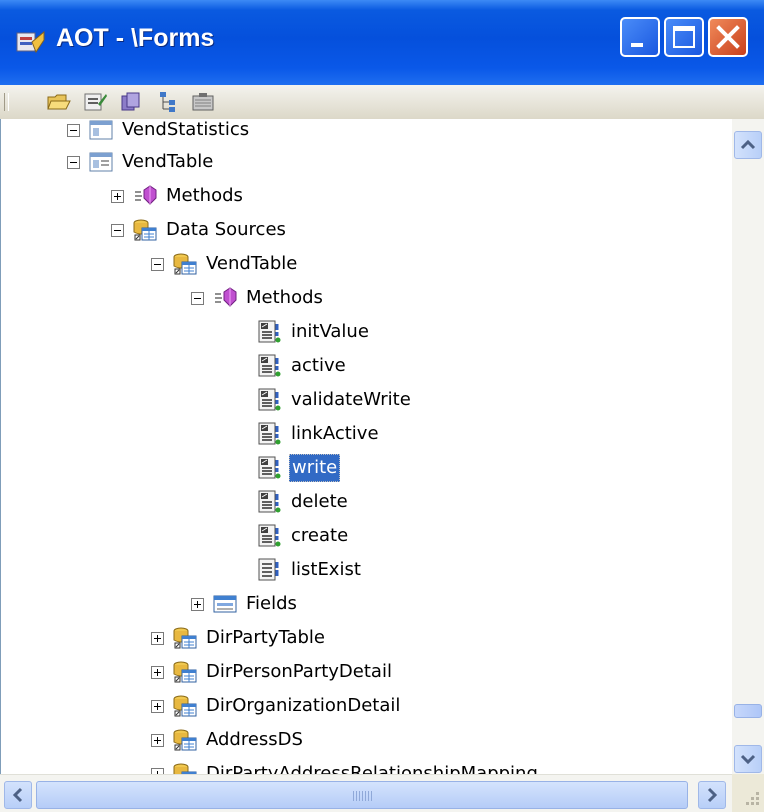  Describe the element at coordinates (59, 102) in the screenshot. I see `open-folder-icon` at that location.